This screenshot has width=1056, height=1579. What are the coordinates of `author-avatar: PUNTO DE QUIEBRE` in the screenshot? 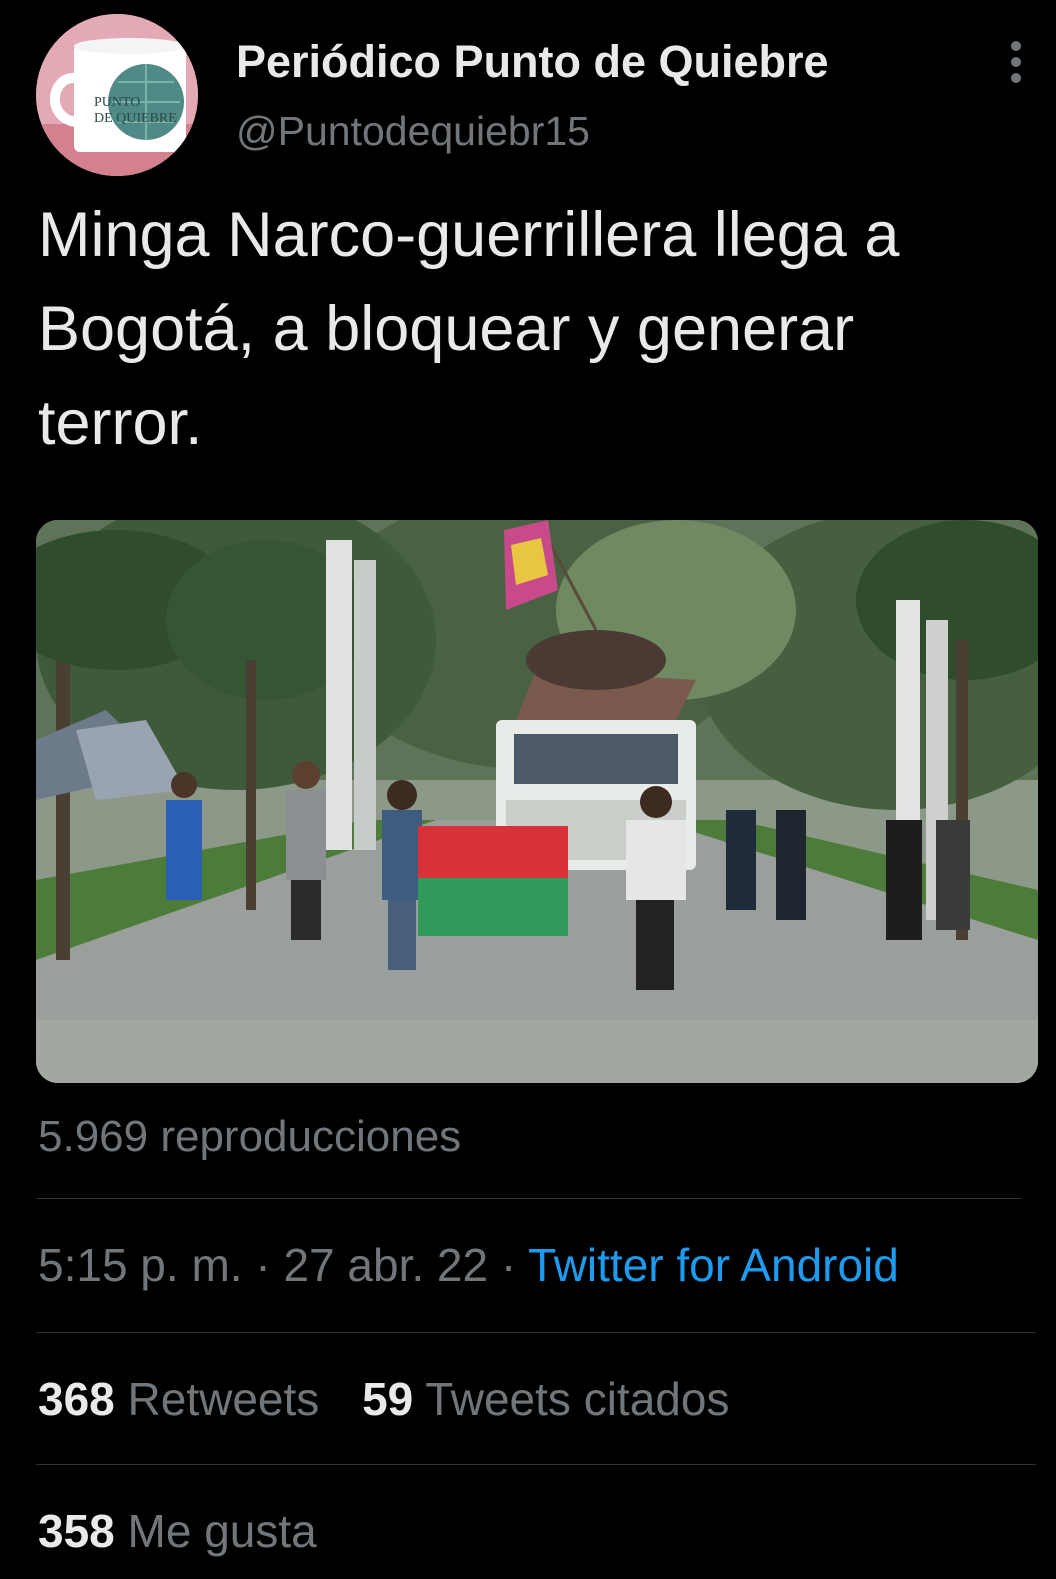 It's located at (117, 95).